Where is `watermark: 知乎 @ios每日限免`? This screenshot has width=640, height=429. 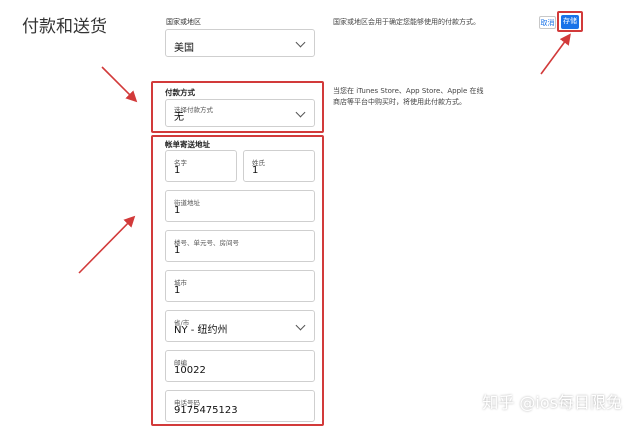 watermark: 知乎 @ios每日限免 is located at coordinates (552, 402).